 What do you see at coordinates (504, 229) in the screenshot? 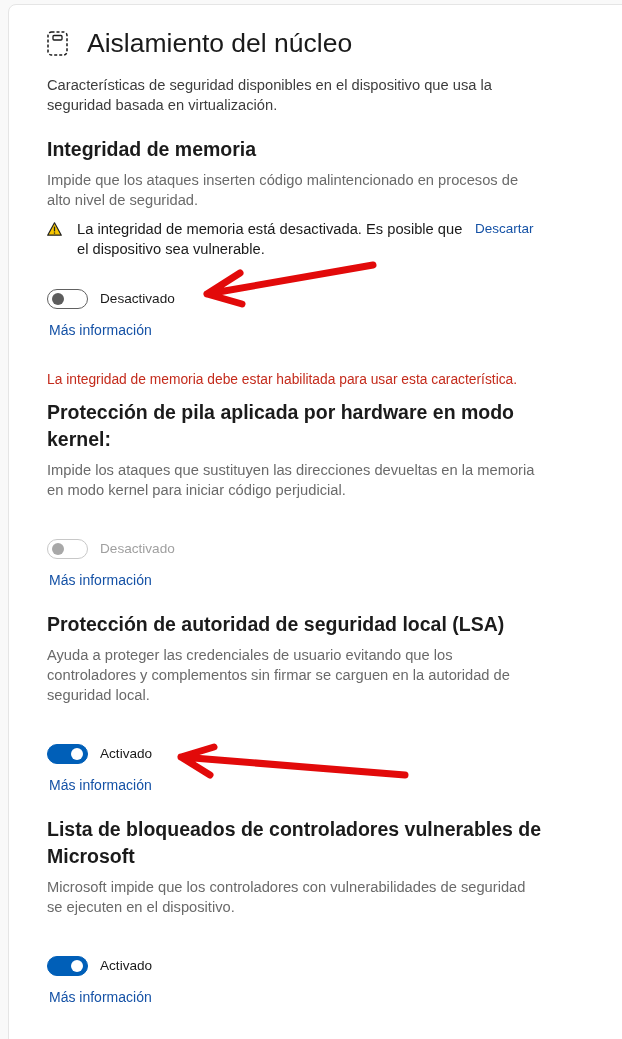
I see `dismiss-link: Descartar` at bounding box center [504, 229].